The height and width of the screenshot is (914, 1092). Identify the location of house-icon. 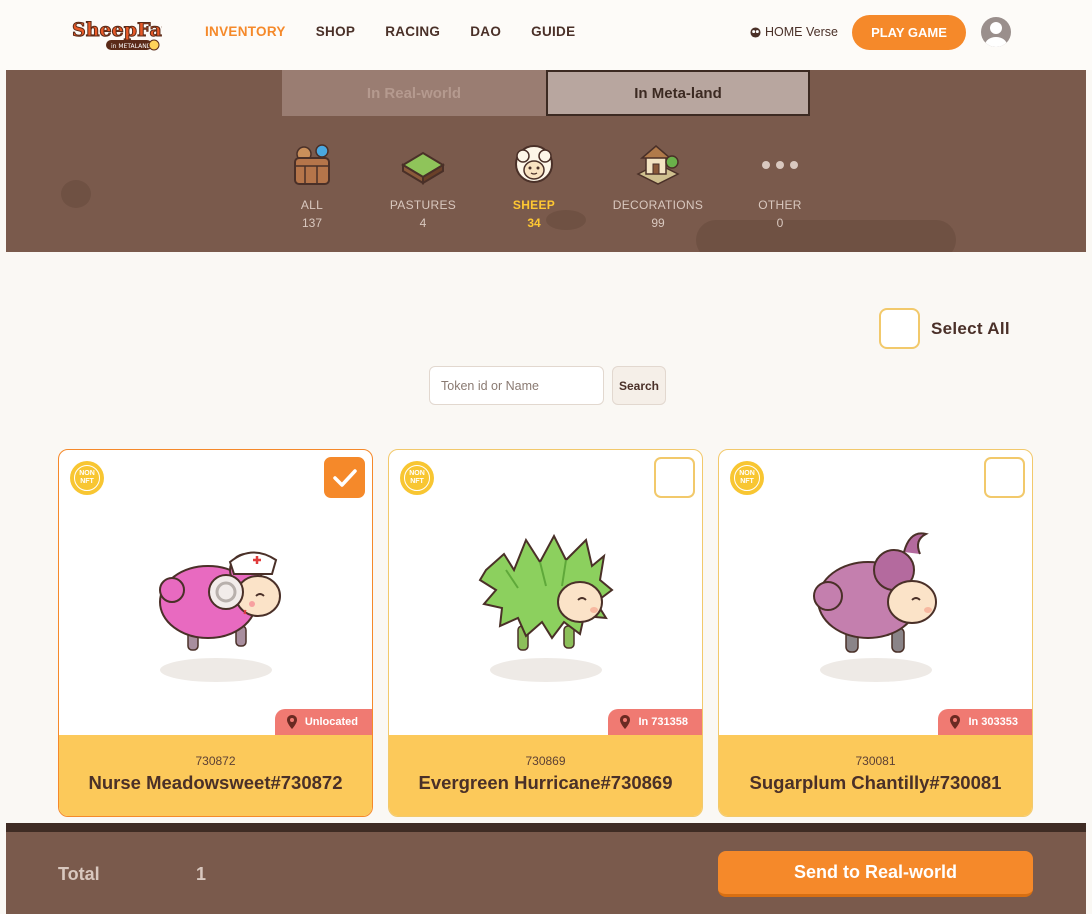
(658, 165).